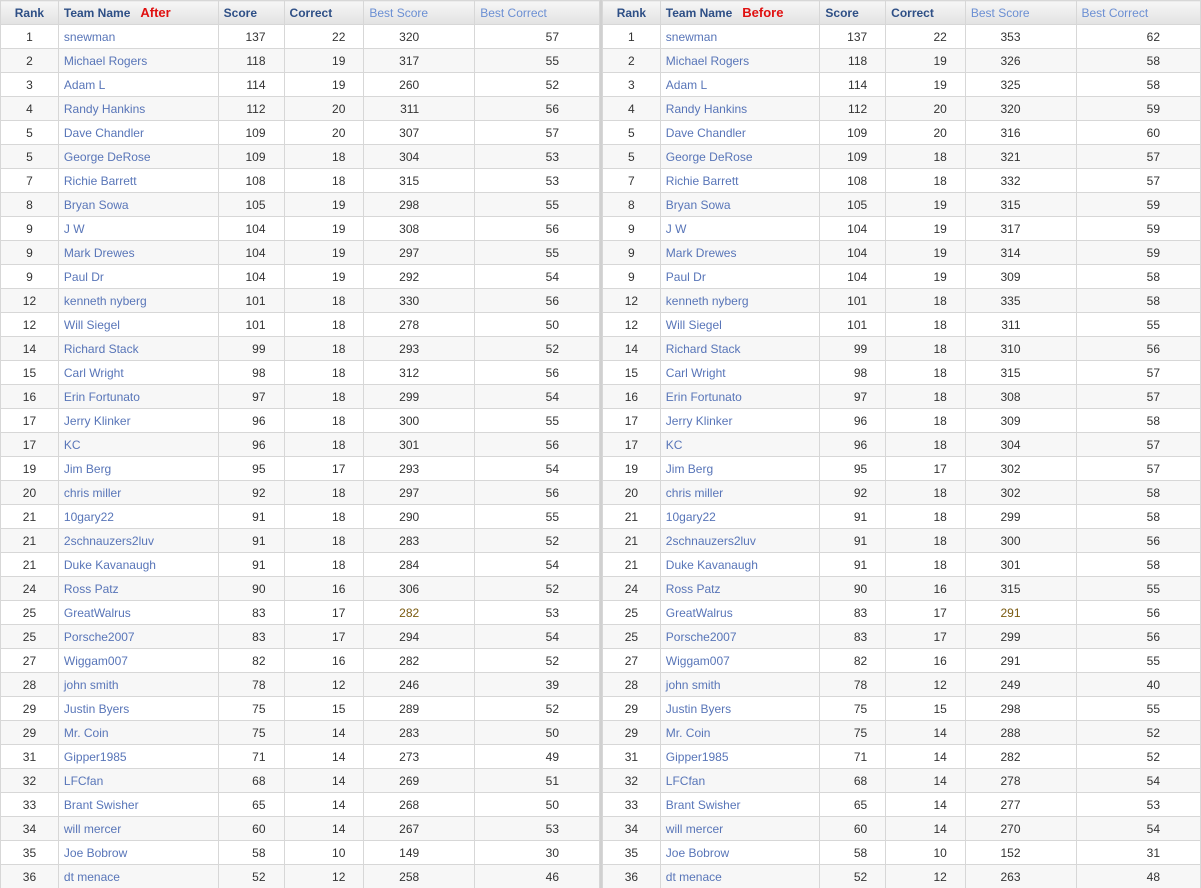 This screenshot has height=888, width=1201. I want to click on score-cell: 104, so click(853, 228).